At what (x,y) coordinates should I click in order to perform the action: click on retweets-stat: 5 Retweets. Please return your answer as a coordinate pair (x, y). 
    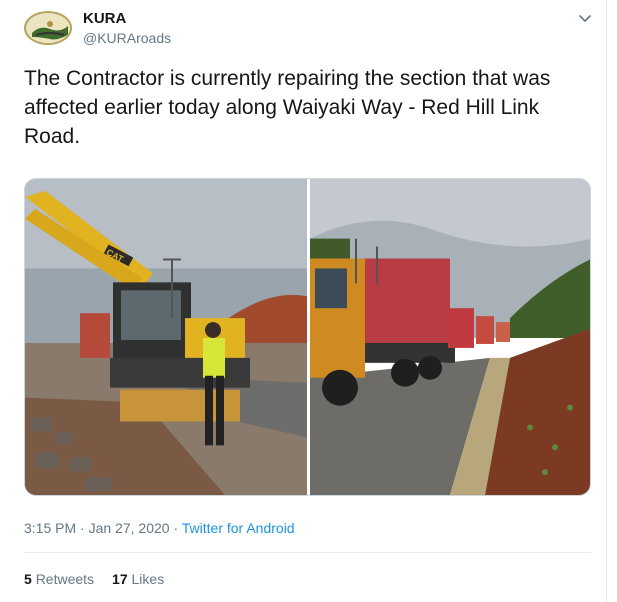
    Looking at the image, I should click on (59, 579).